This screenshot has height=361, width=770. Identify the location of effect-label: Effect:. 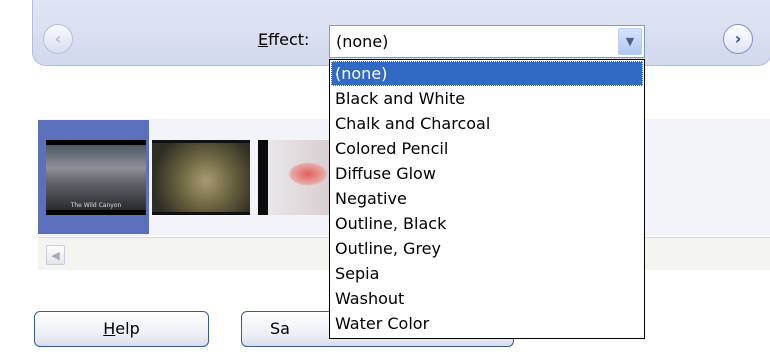
(284, 39).